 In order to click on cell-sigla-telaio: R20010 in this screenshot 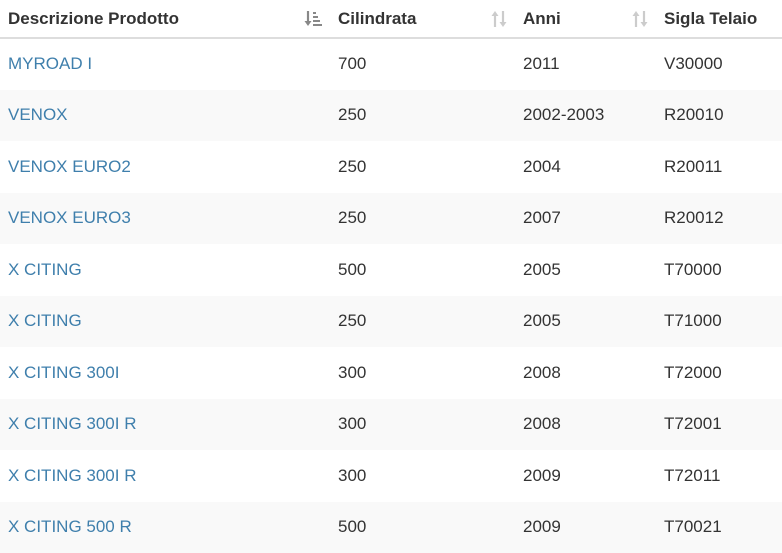, I will do `click(719, 116)`.